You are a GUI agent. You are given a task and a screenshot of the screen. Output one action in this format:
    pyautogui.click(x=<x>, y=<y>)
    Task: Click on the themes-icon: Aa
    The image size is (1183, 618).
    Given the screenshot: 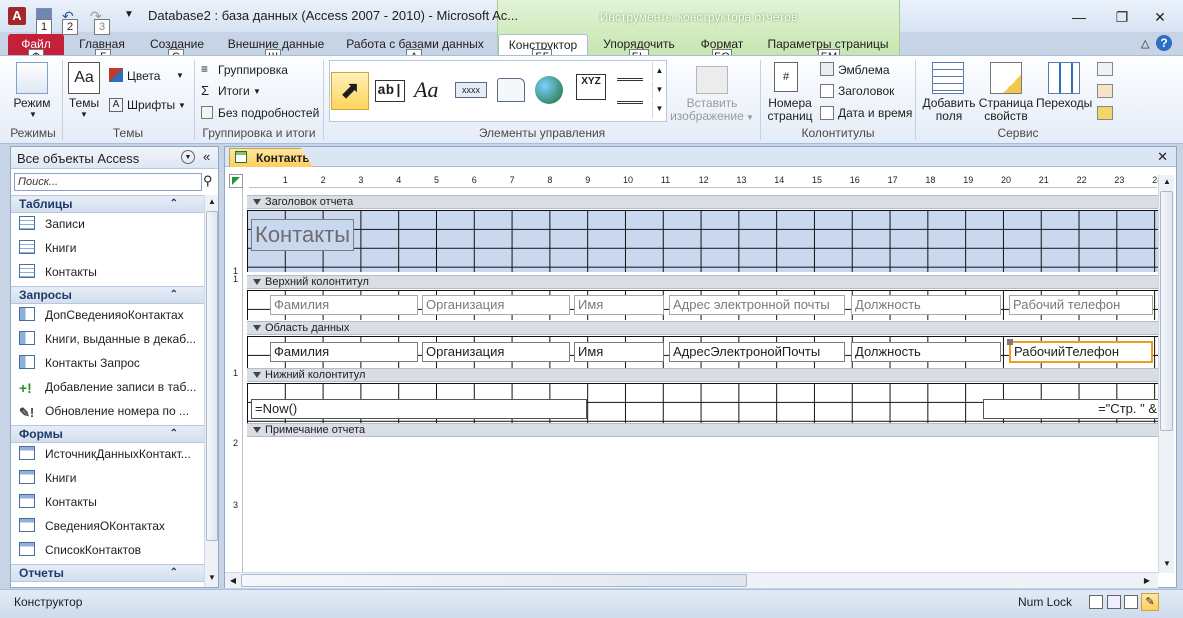 What is the action you would take?
    pyautogui.click(x=84, y=78)
    